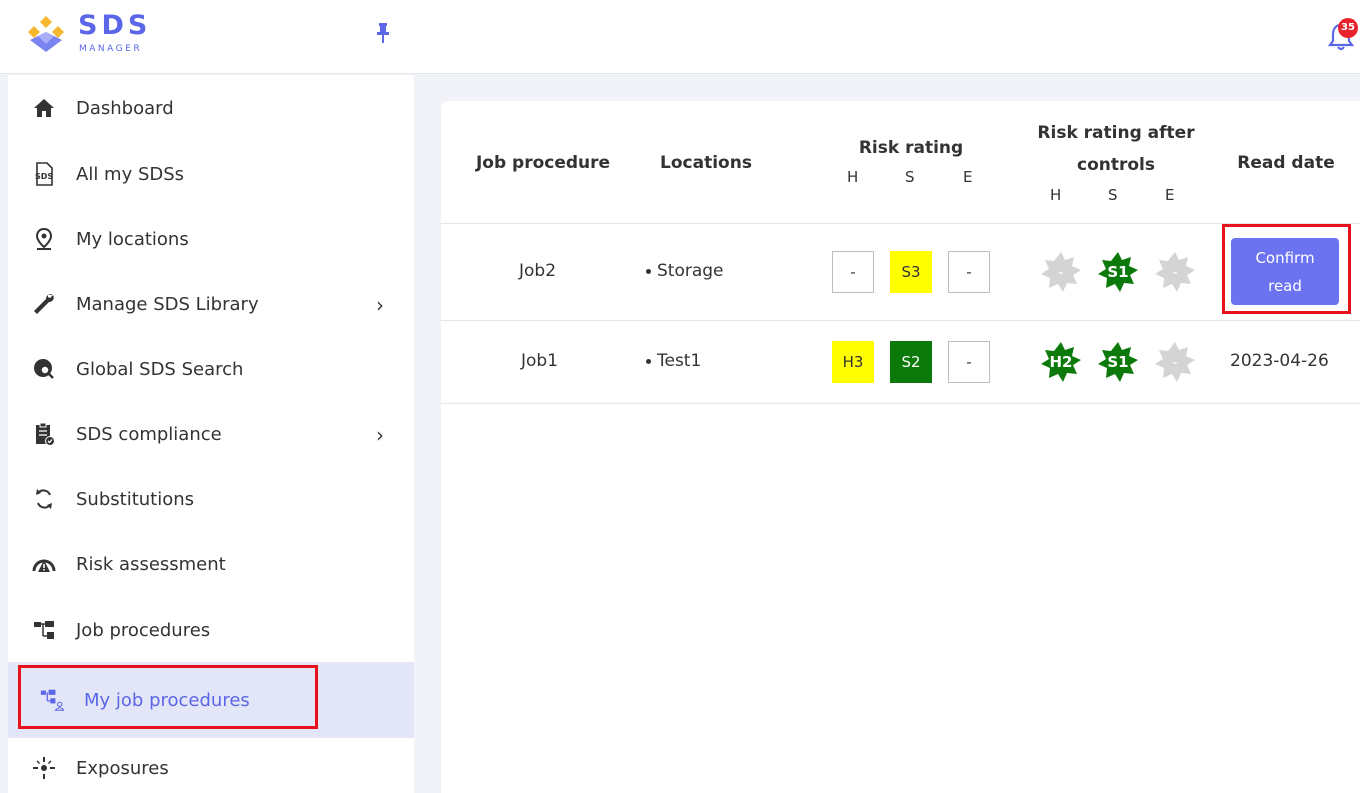  What do you see at coordinates (44, 768) in the screenshot?
I see `exposure-icon` at bounding box center [44, 768].